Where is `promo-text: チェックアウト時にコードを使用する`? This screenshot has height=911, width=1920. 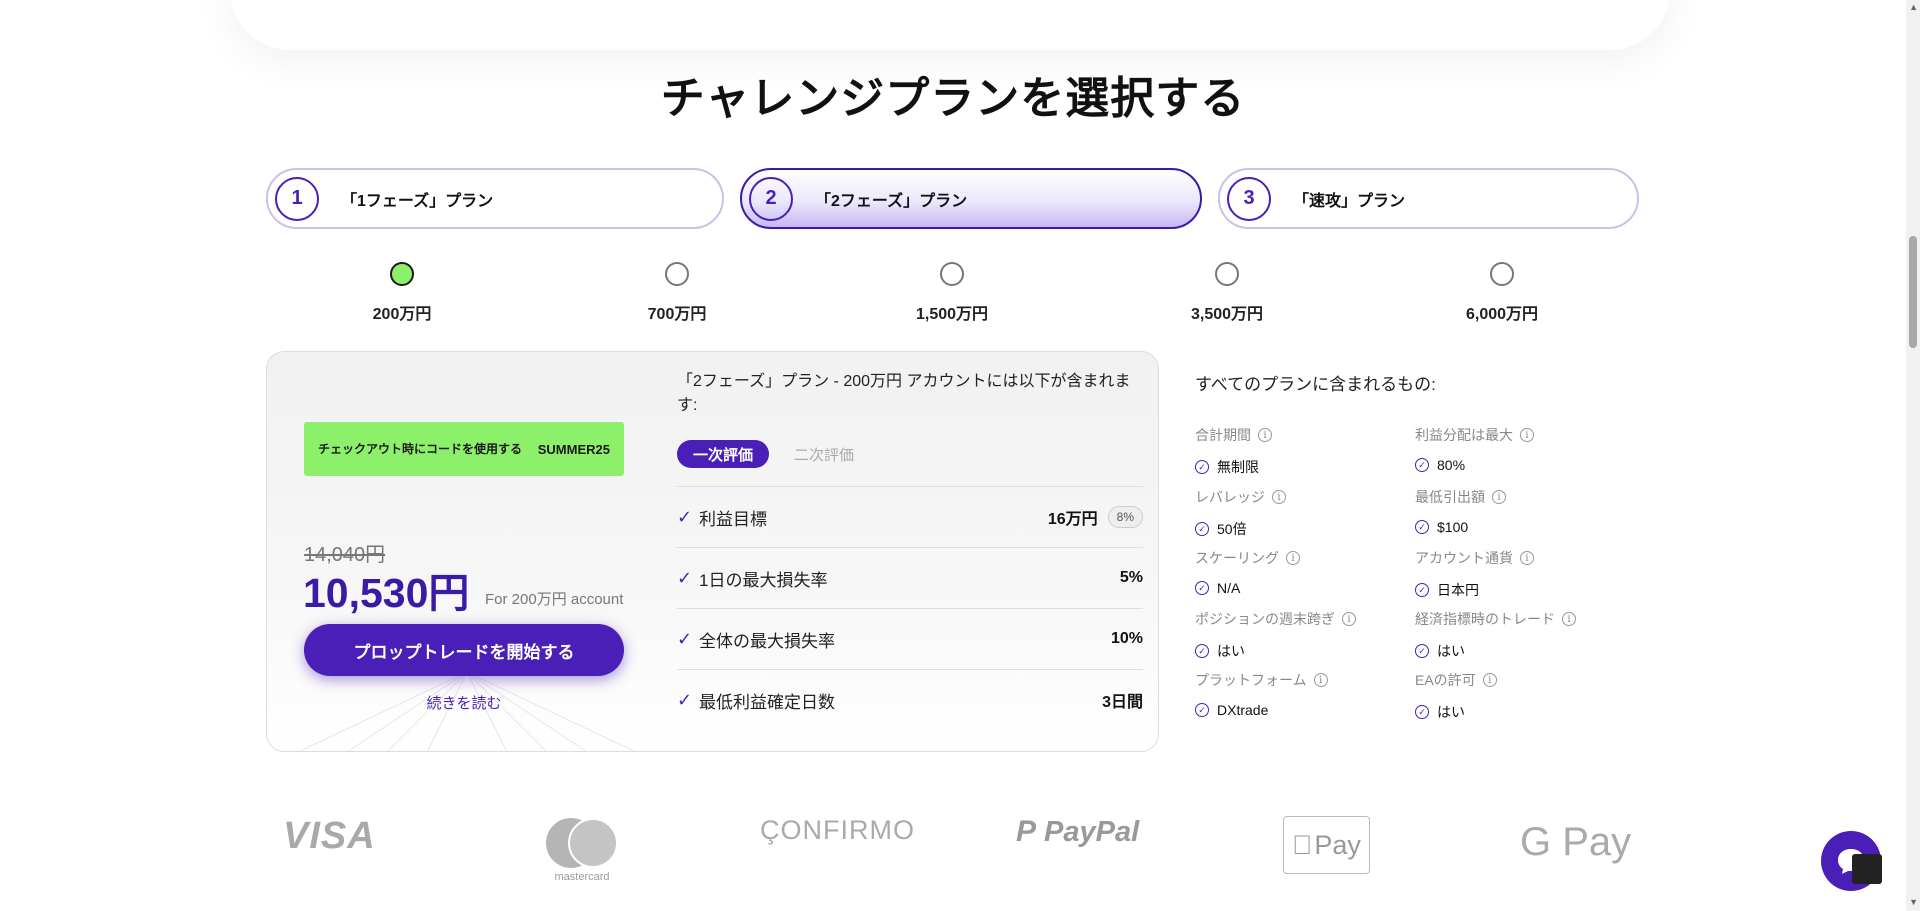 promo-text: チェックアウト時にコードを使用する is located at coordinates (420, 449).